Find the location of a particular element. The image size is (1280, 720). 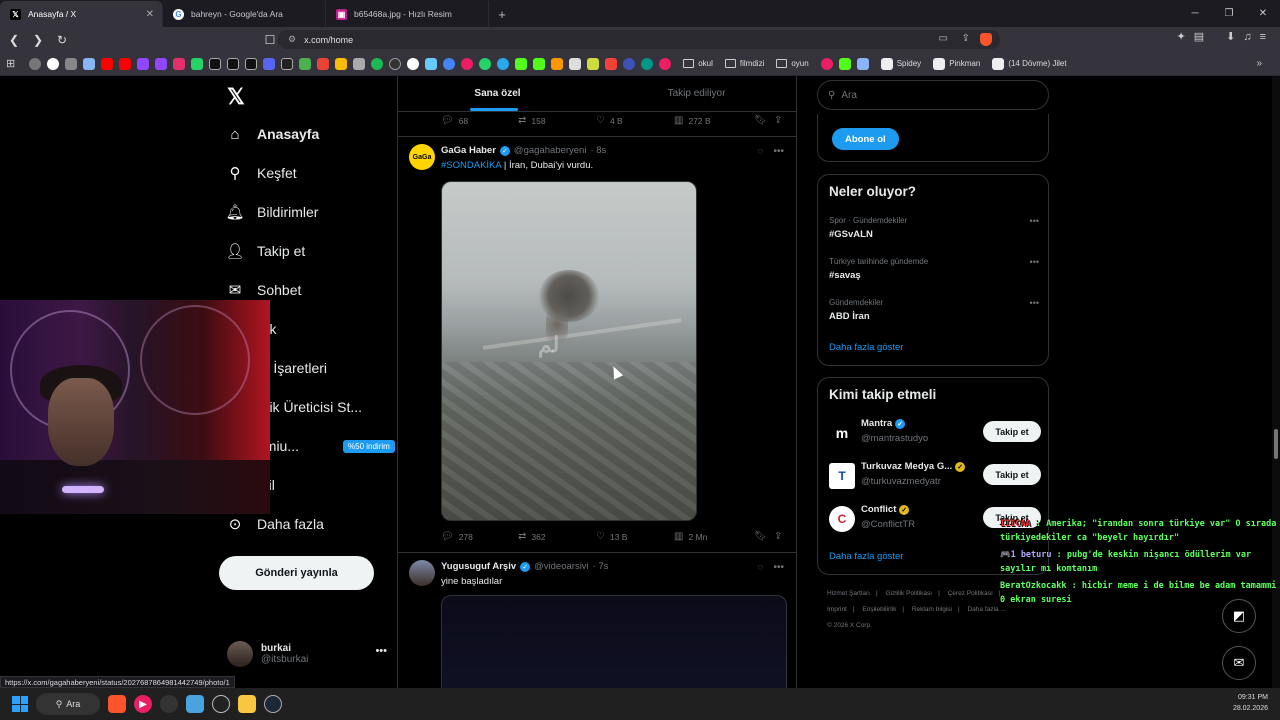

close-window-icon: ✕ is located at coordinates (1263, 13).